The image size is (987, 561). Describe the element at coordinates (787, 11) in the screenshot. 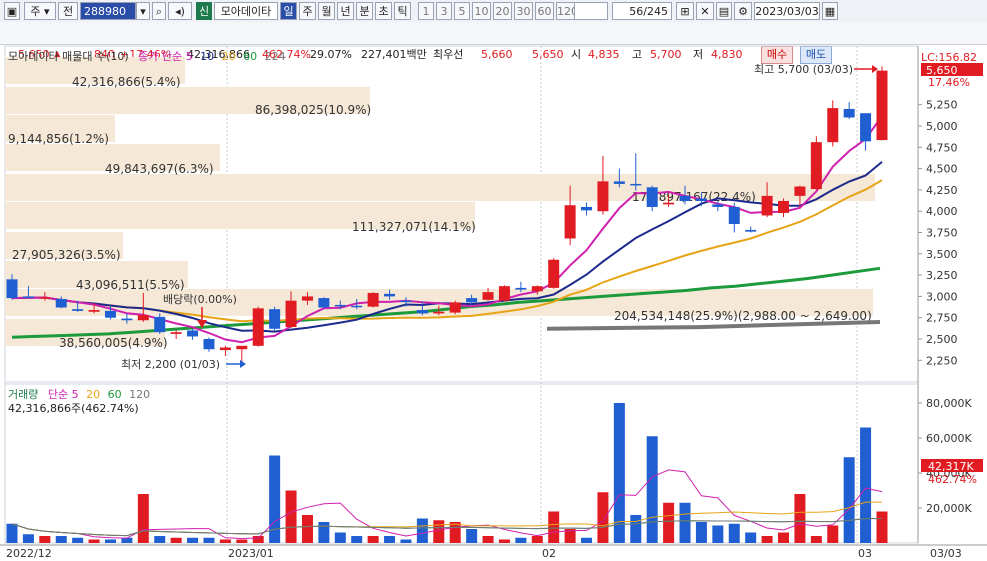

I see `date-input: 2023/03/03` at that location.